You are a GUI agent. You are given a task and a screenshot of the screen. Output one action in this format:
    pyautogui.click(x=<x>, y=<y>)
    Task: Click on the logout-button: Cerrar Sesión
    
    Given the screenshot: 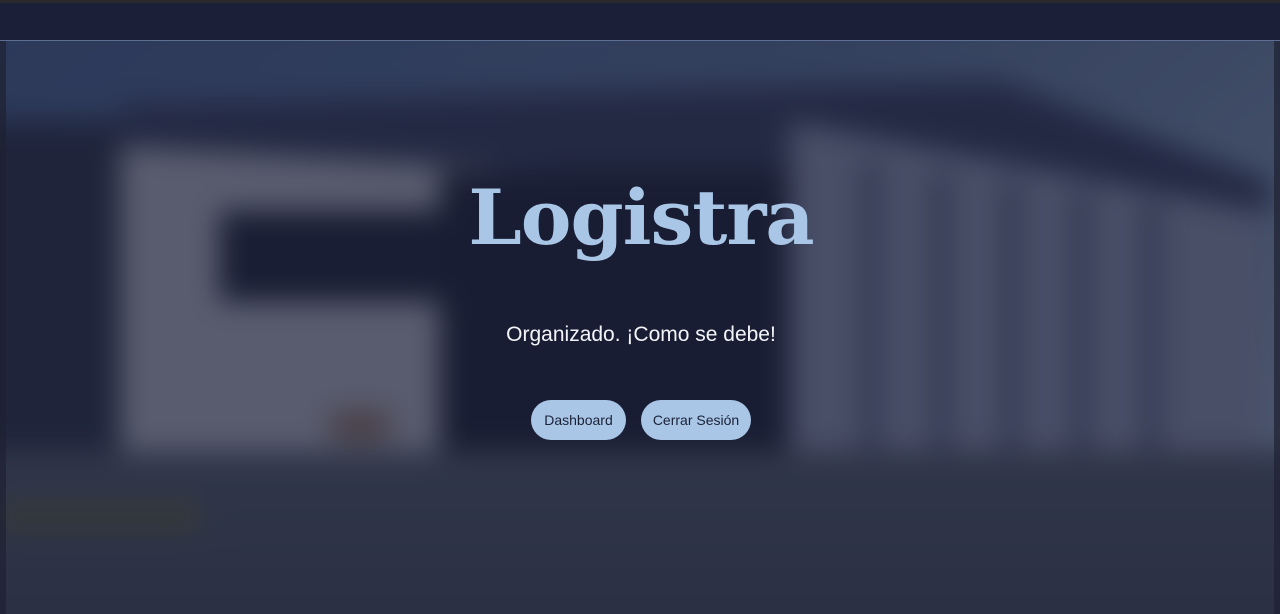 What is the action you would take?
    pyautogui.click(x=696, y=420)
    